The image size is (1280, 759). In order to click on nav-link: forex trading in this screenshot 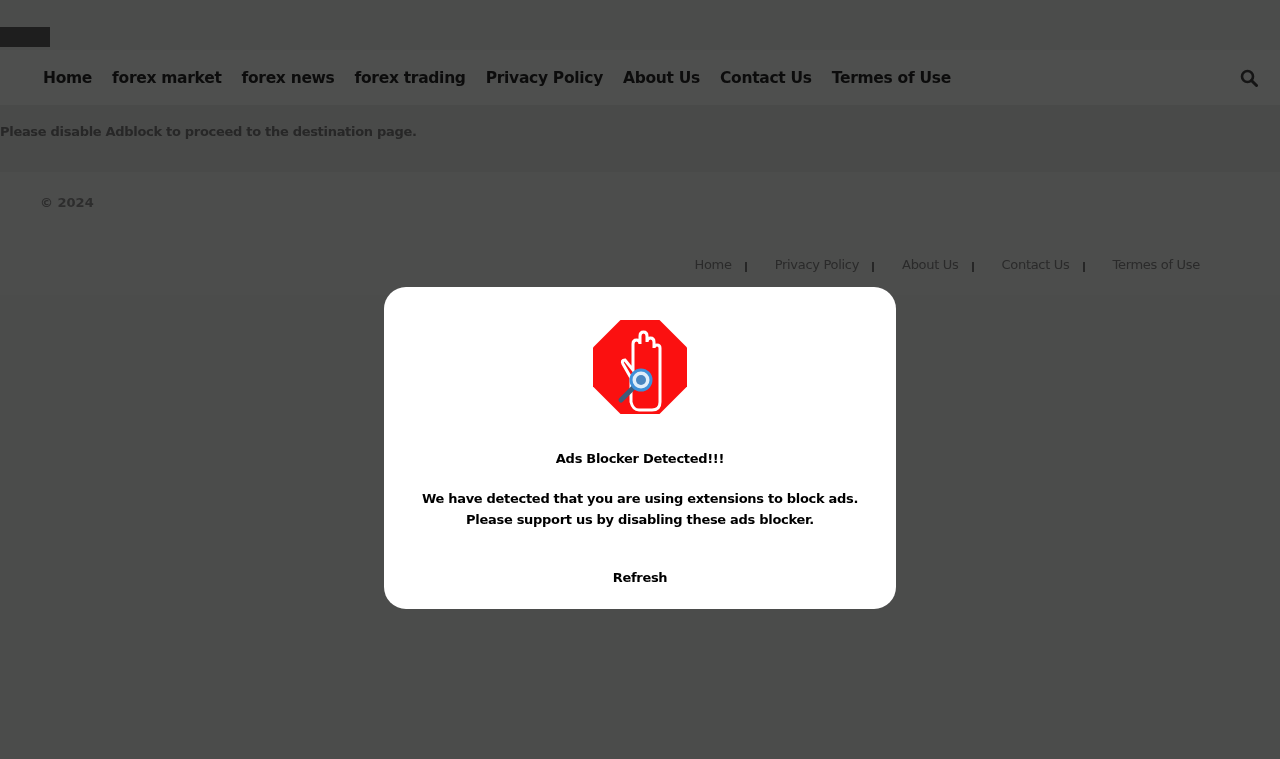, I will do `click(410, 77)`.